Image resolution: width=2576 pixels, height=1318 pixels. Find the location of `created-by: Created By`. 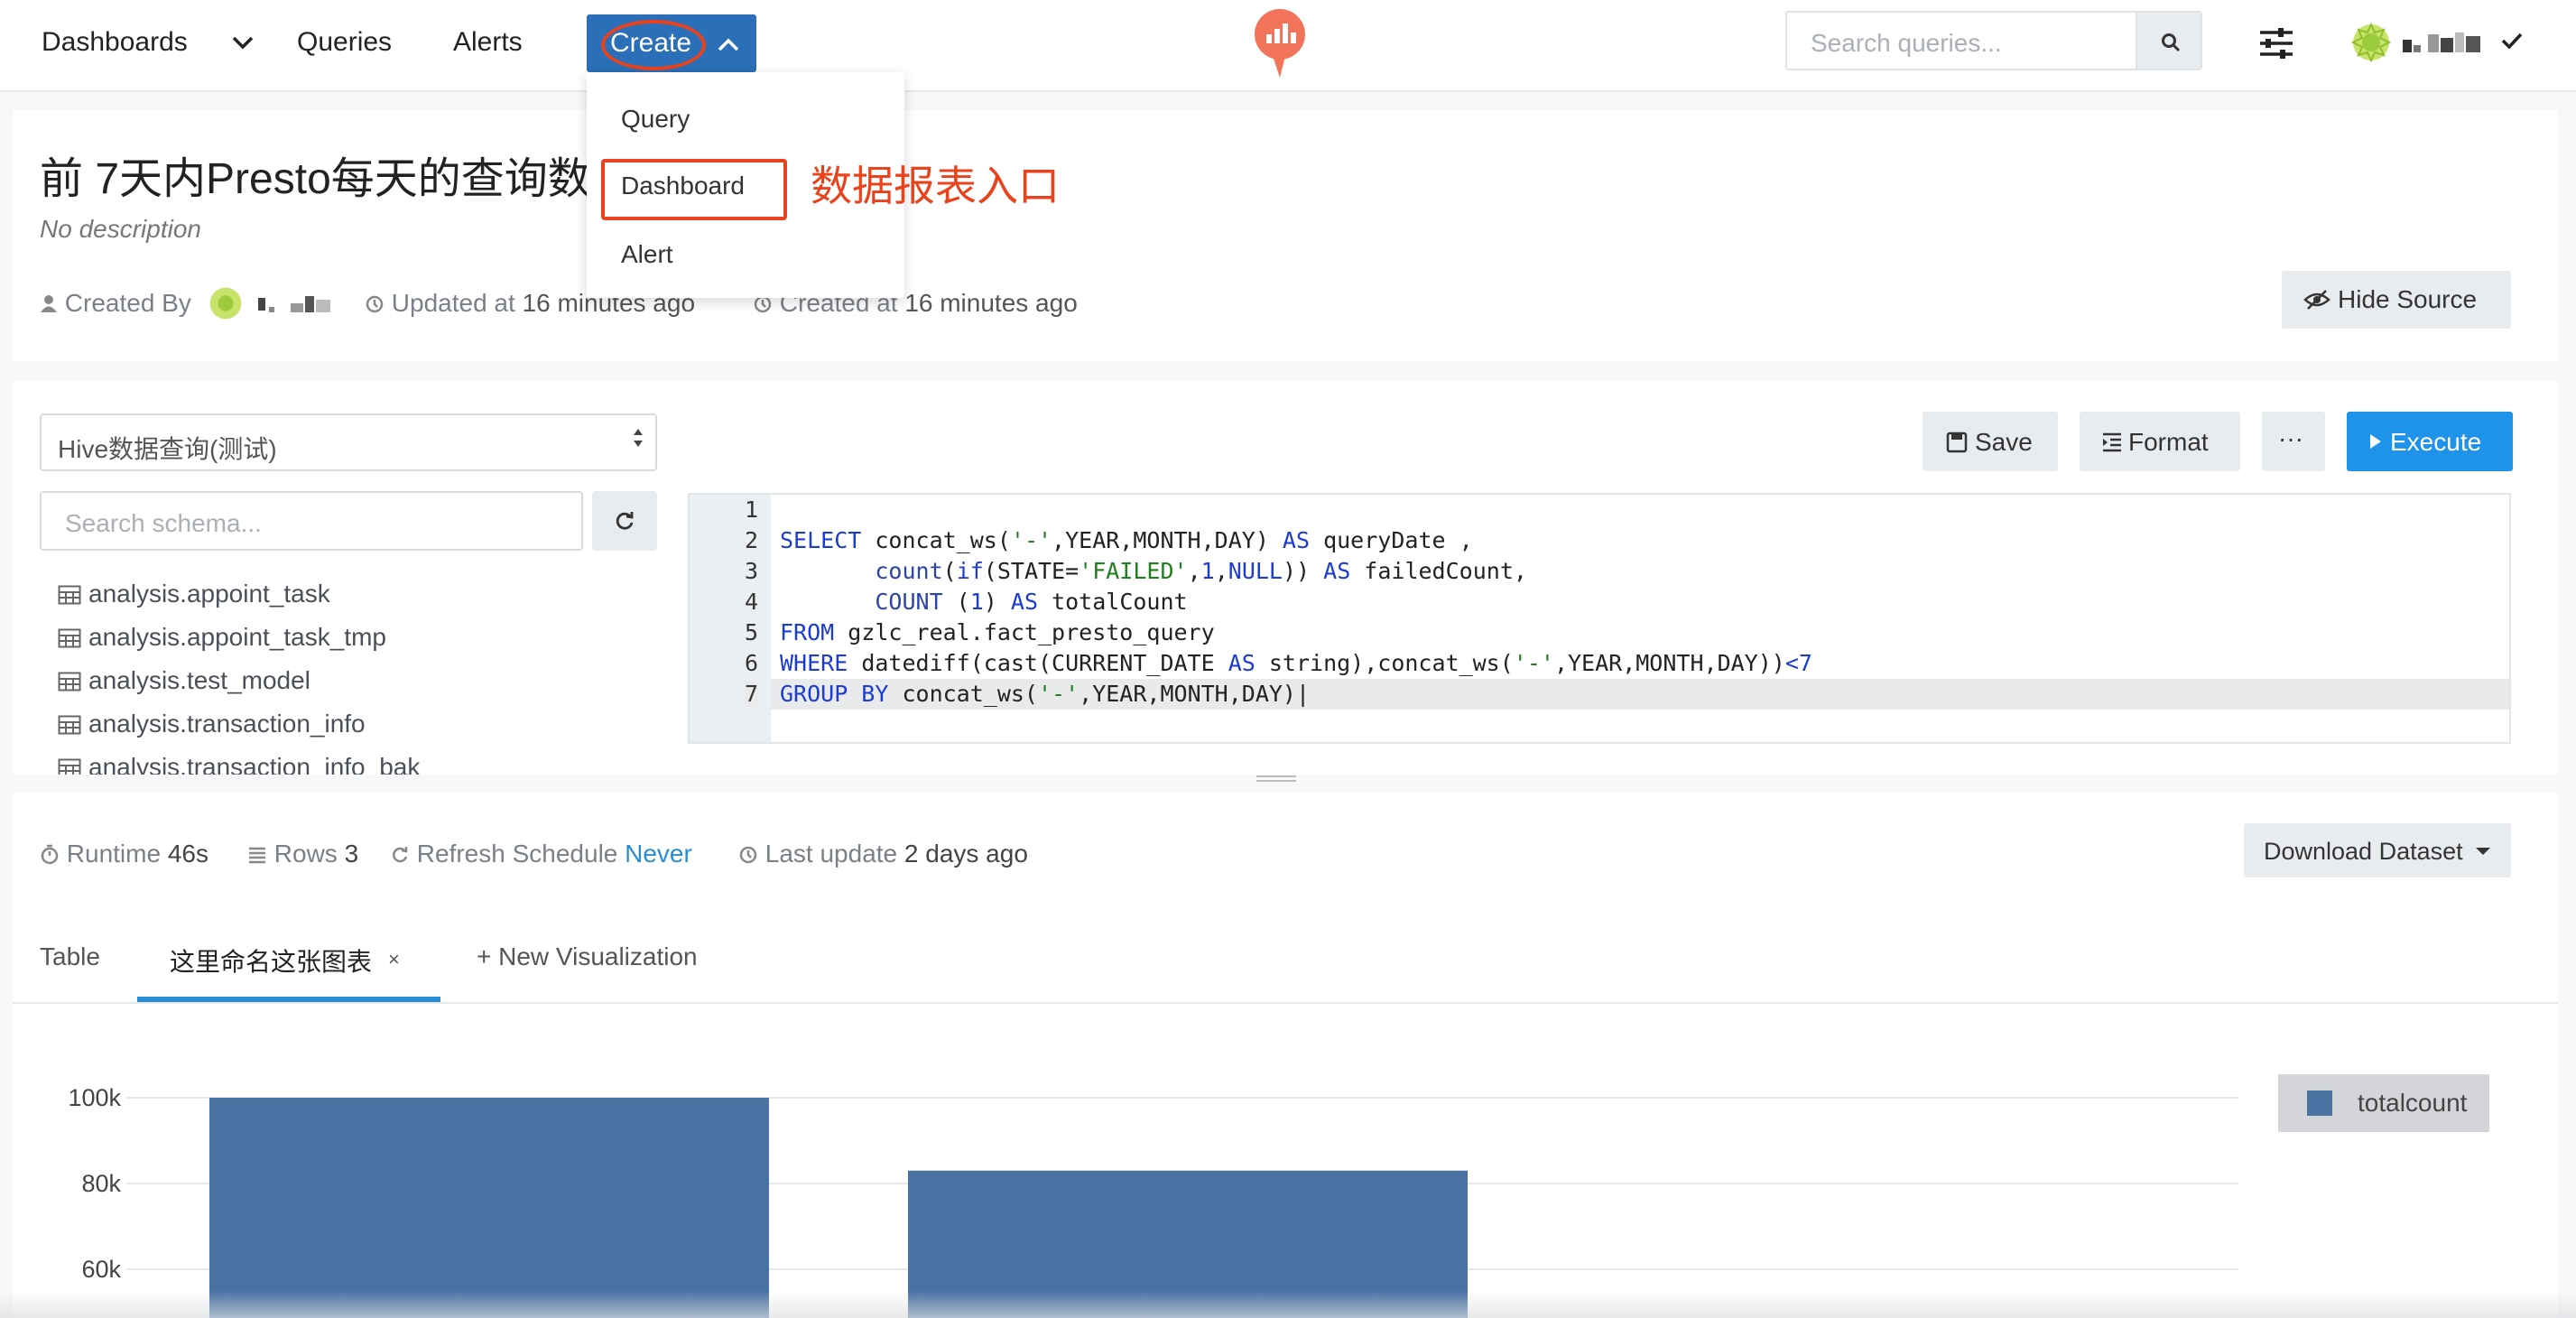

created-by: Created By is located at coordinates (115, 304).